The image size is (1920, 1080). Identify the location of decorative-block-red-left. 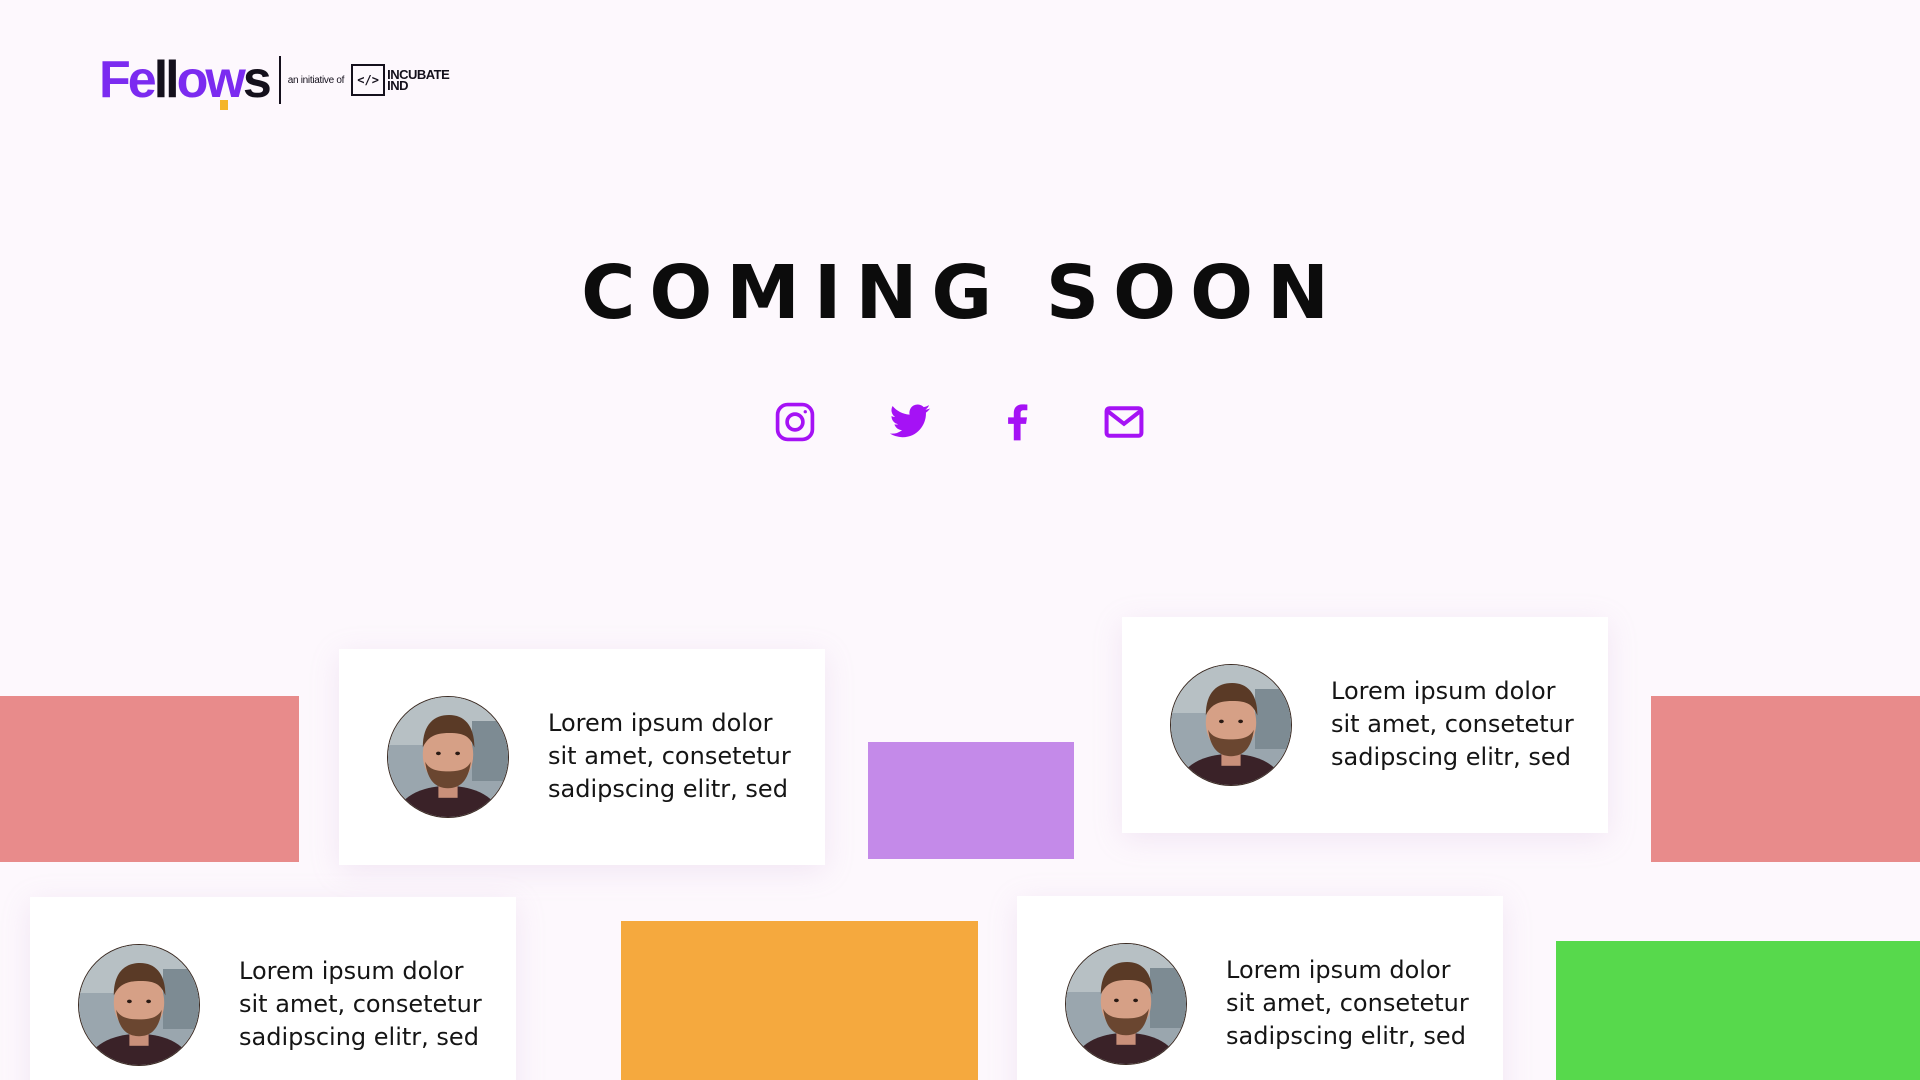
(149, 779).